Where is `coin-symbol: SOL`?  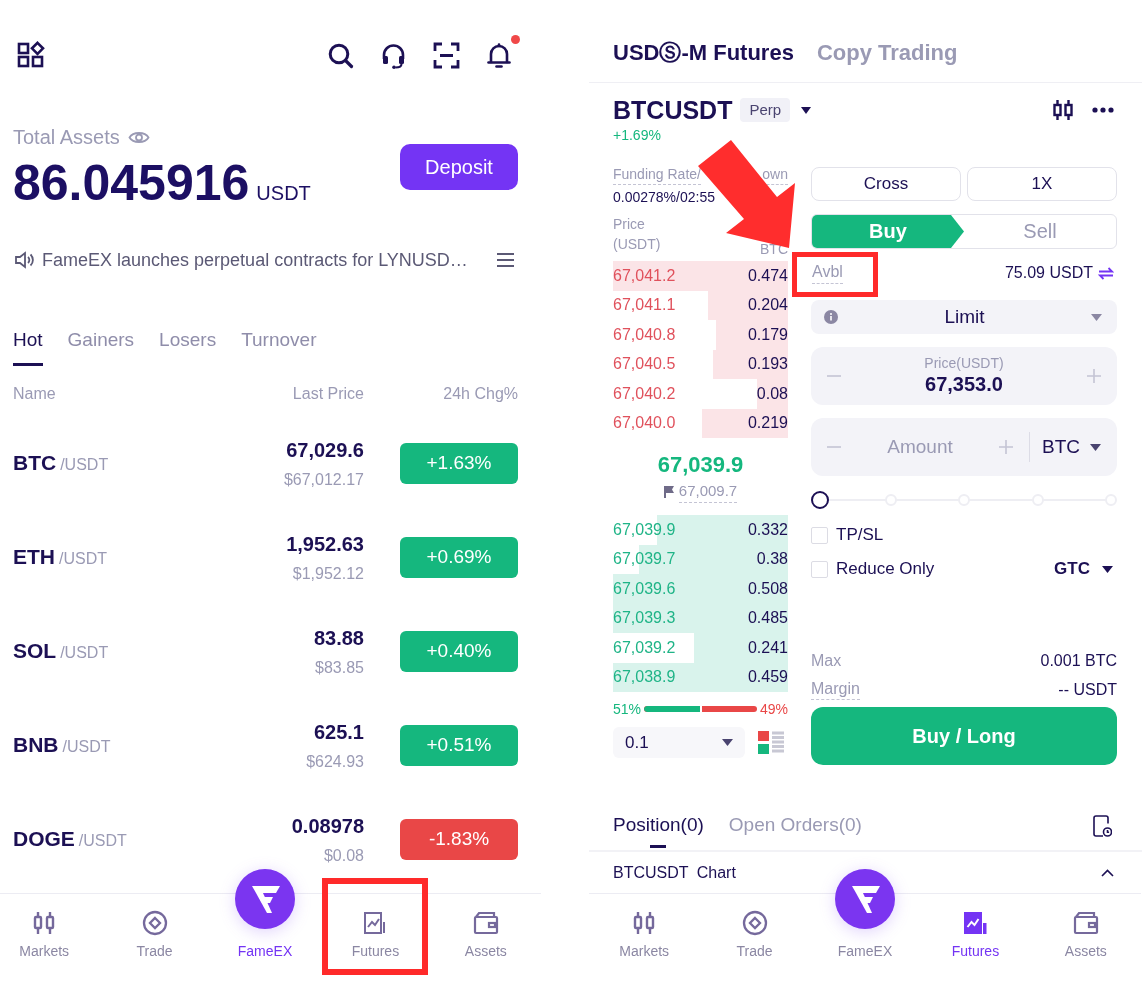 coin-symbol: SOL is located at coordinates (35, 651).